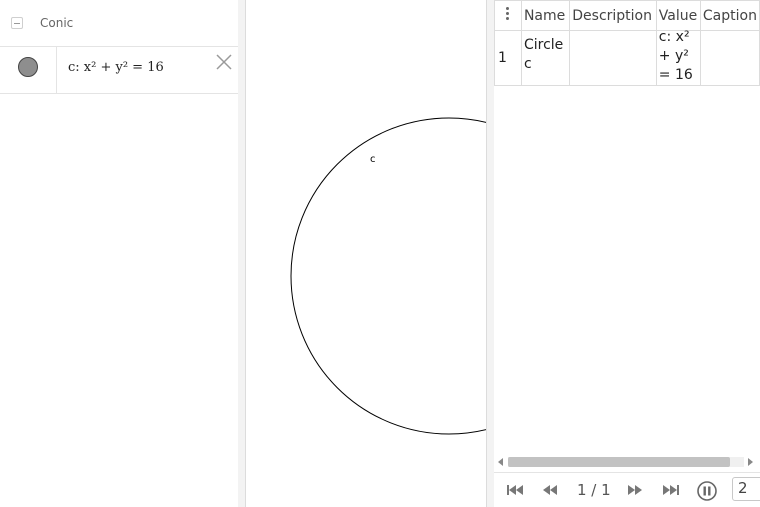 The image size is (760, 507). What do you see at coordinates (543, 45) in the screenshot?
I see `row-name-line: Circle` at bounding box center [543, 45].